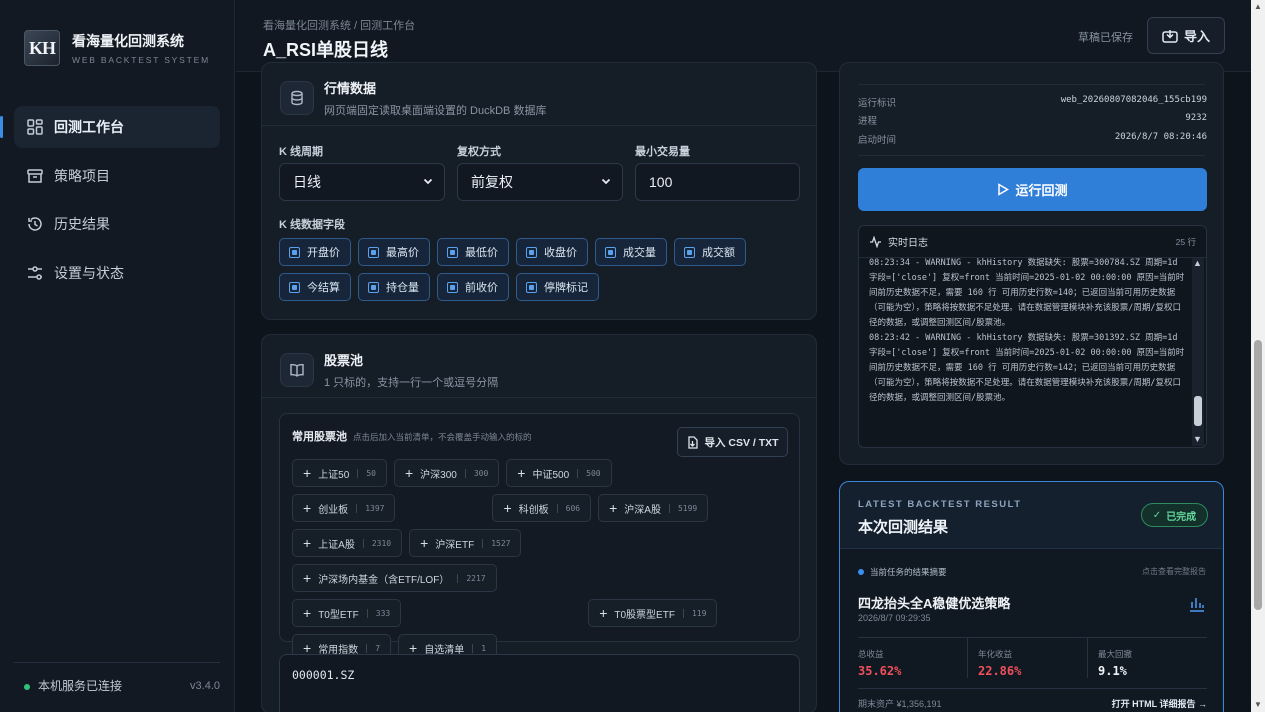  I want to click on sidebar-item-settings: 设置与状态, so click(117, 273).